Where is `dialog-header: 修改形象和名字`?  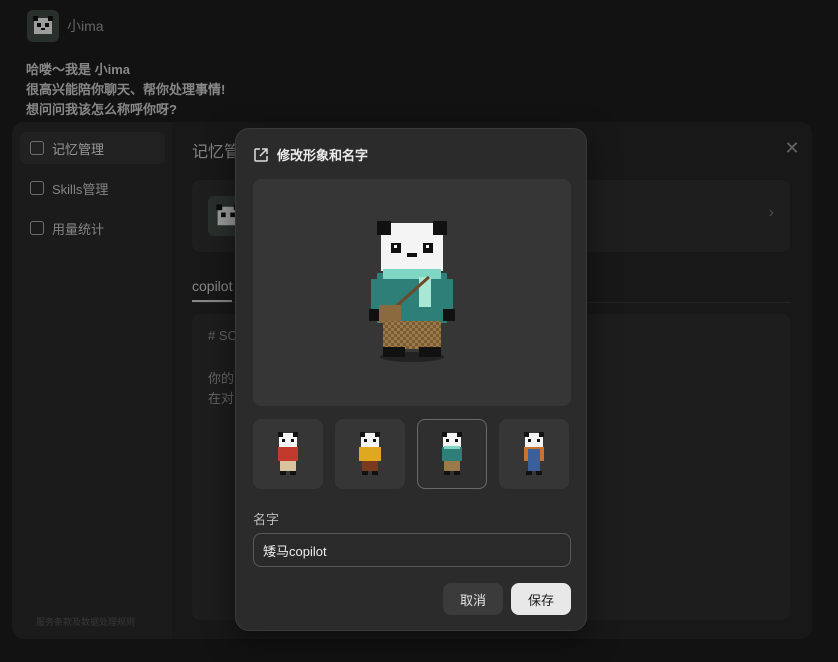
dialog-header: 修改形象和名字 is located at coordinates (310, 154).